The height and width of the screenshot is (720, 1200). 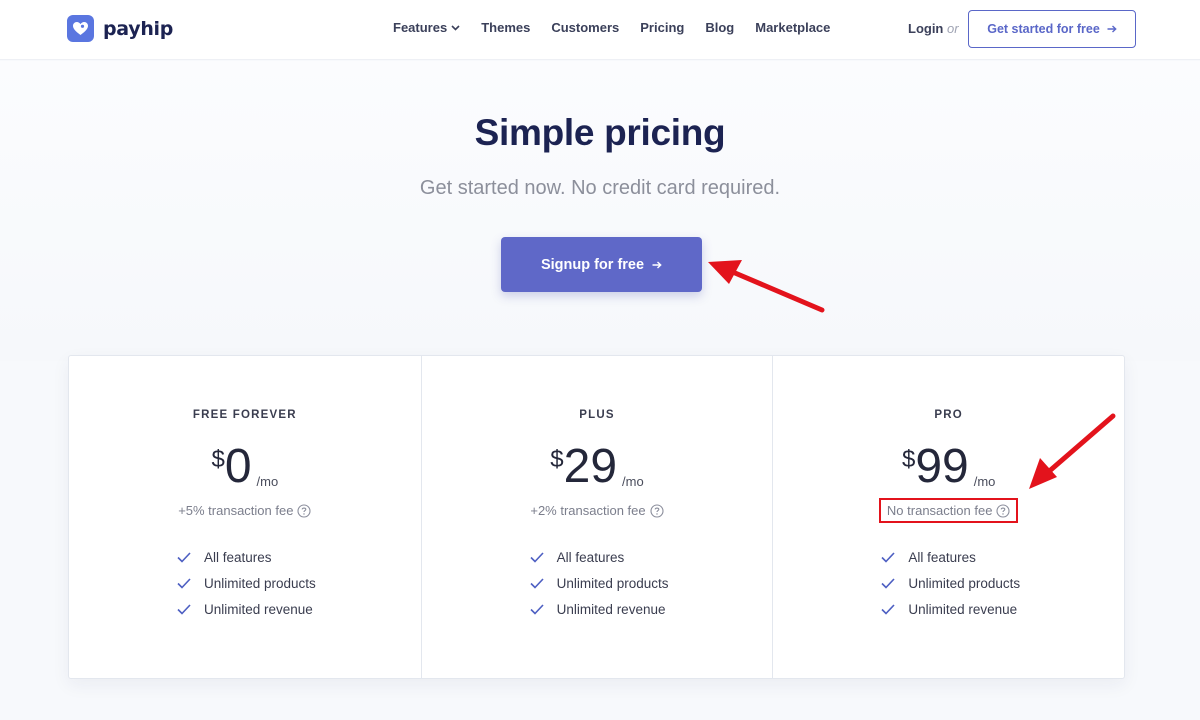 I want to click on logo-heart-tag-icon, so click(x=80, y=28).